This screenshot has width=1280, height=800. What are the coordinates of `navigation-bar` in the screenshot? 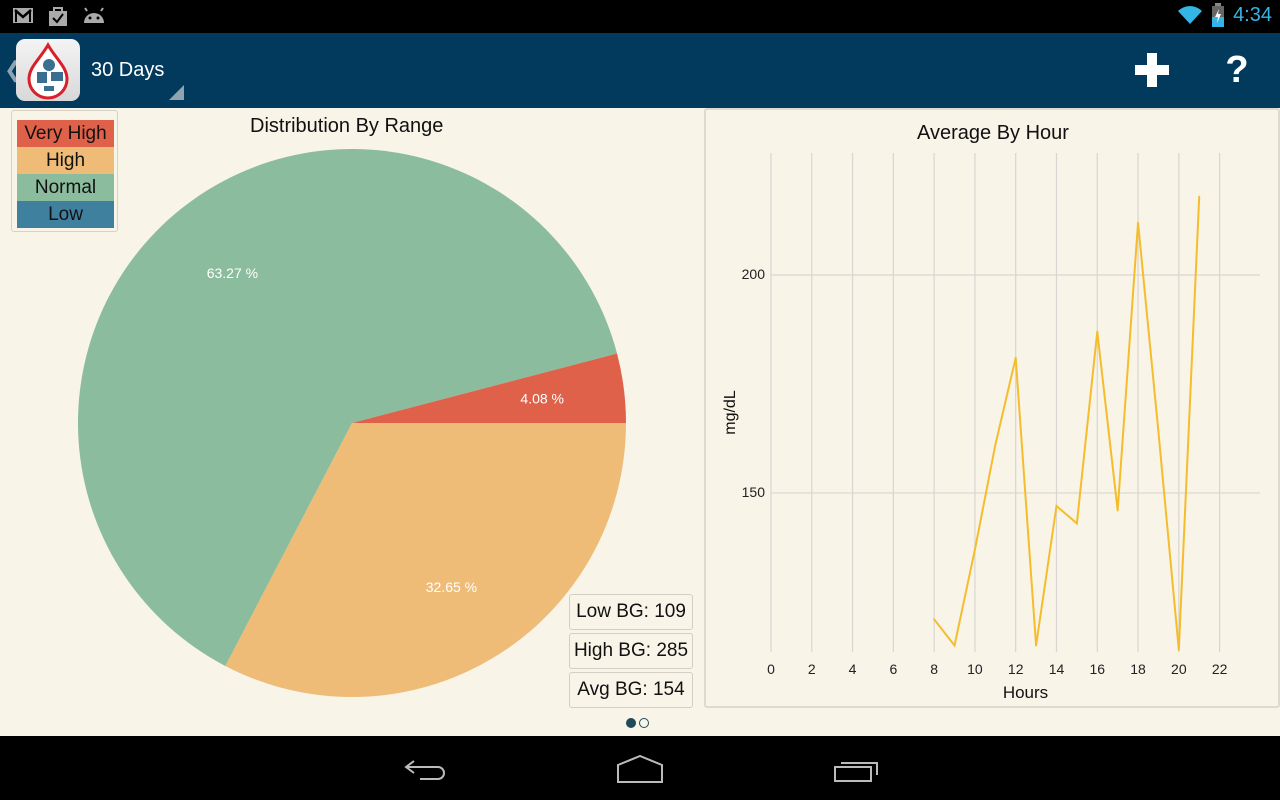 It's located at (640, 768).